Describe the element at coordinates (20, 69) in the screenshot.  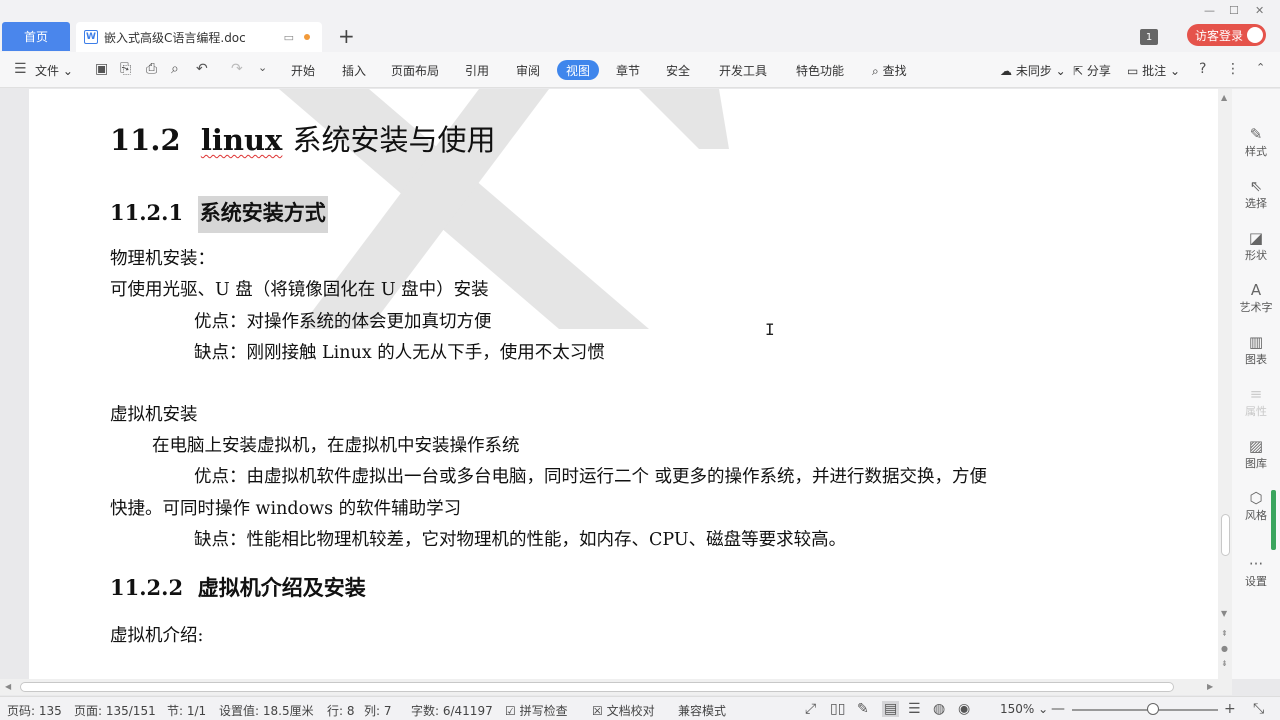
I see `hamburger-icon: ☰` at that location.